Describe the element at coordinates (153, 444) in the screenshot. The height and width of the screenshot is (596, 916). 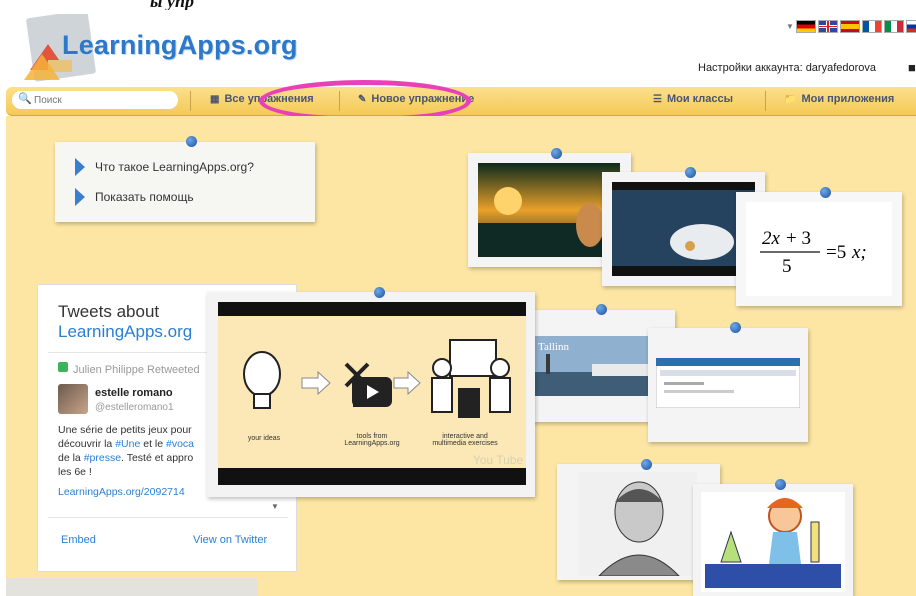
I see `tweet-text: et le` at that location.